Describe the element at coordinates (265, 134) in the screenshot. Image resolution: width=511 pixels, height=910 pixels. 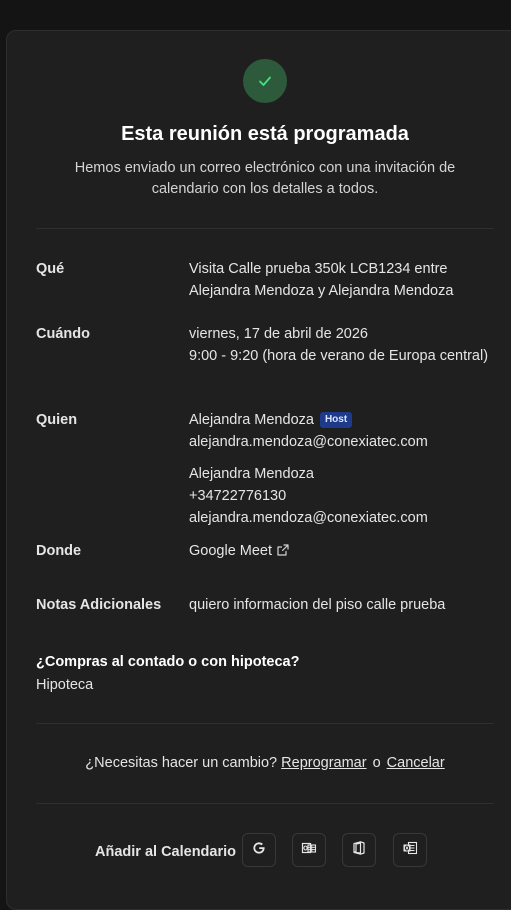
I see `page-title: Esta reunión está programada` at that location.